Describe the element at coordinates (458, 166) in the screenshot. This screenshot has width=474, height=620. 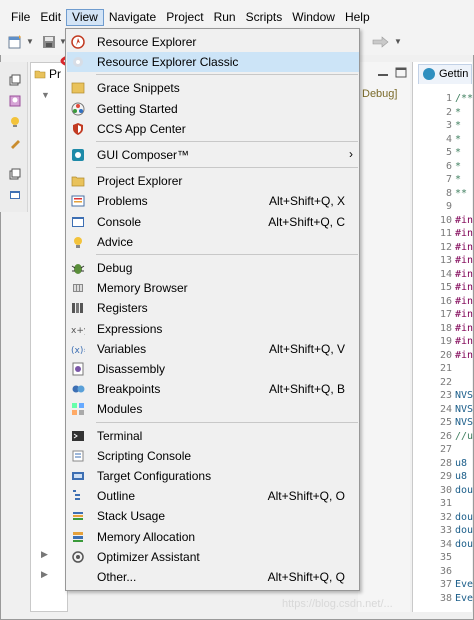
I see `code-line: *` at that location.